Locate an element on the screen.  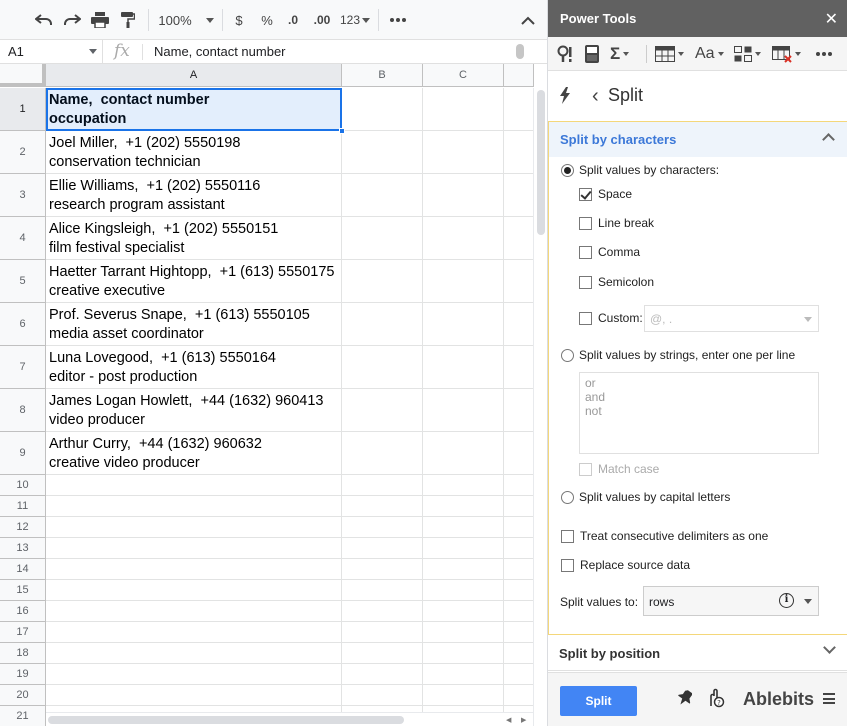
close-icon: ✕ is located at coordinates (831, 19).